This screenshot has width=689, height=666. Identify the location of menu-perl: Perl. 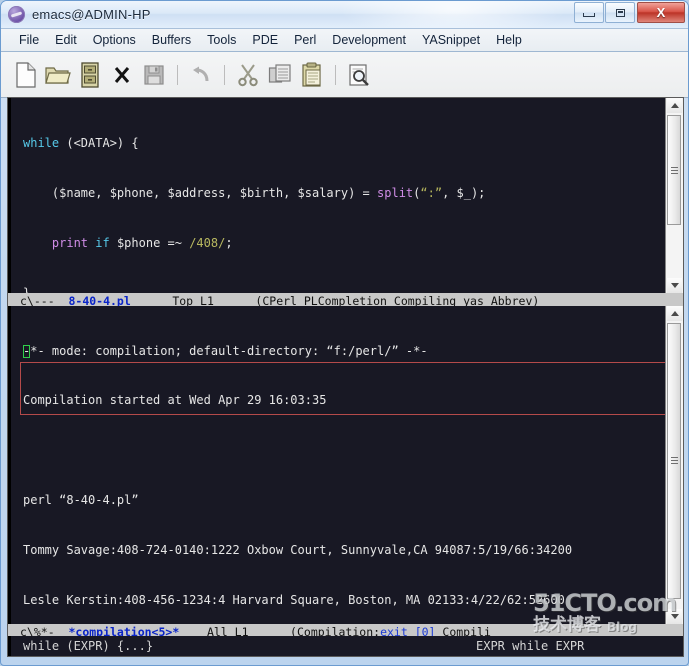
(305, 40).